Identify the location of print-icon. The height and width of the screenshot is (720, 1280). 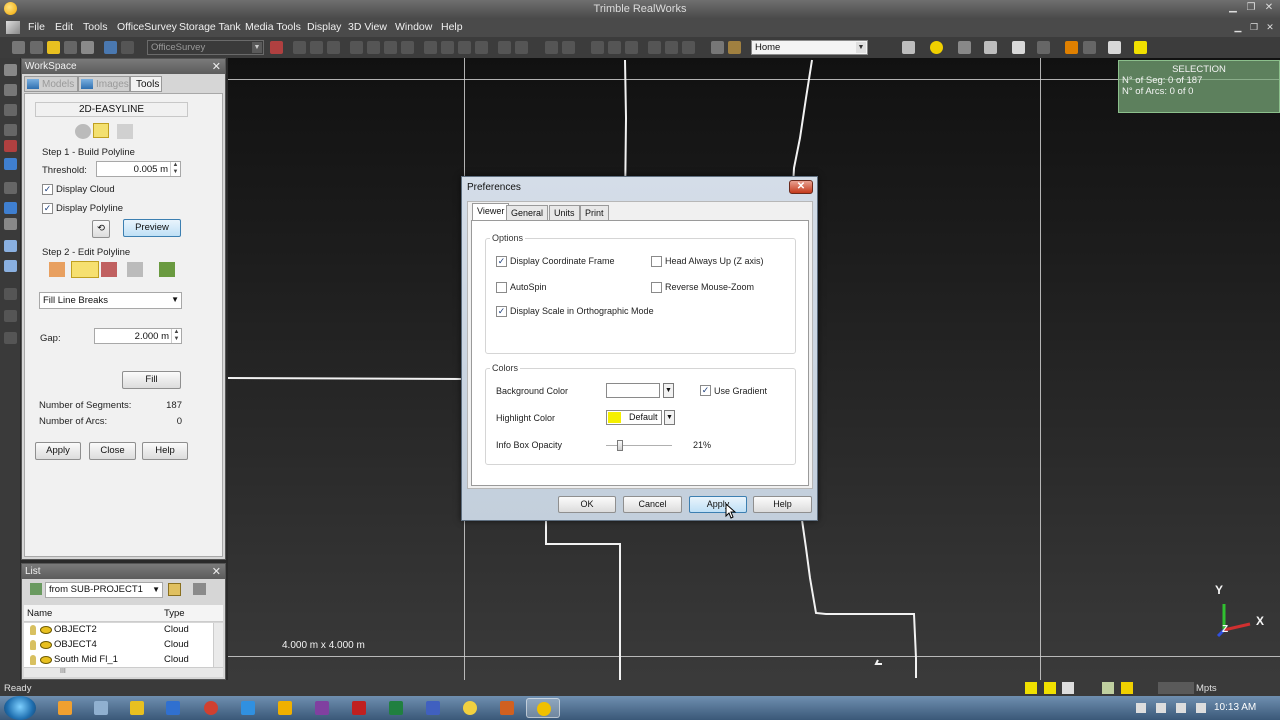
(87, 47).